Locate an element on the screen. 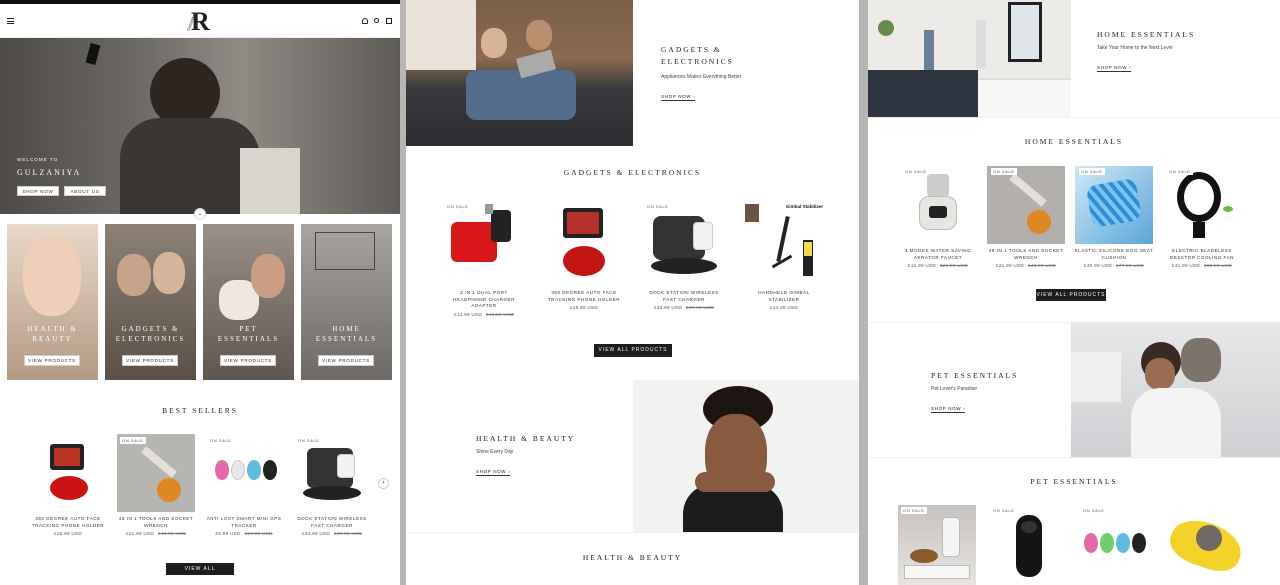 This screenshot has height=585, width=1280. product-price: £33.99 USD is located at coordinates (667, 307).